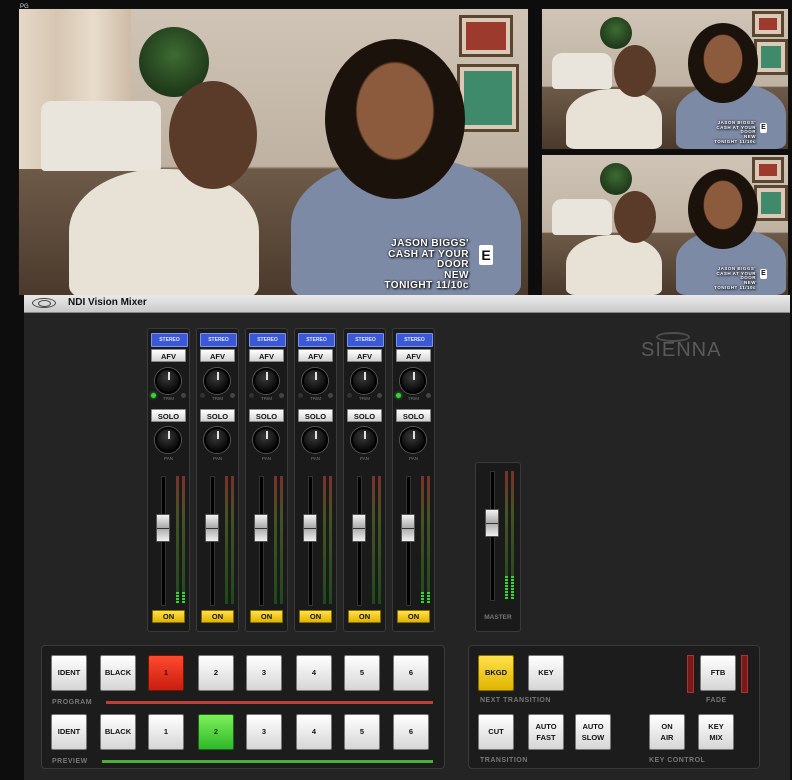 Image resolution: width=792 pixels, height=780 pixels. I want to click on fade-indicator-left, so click(690, 674).